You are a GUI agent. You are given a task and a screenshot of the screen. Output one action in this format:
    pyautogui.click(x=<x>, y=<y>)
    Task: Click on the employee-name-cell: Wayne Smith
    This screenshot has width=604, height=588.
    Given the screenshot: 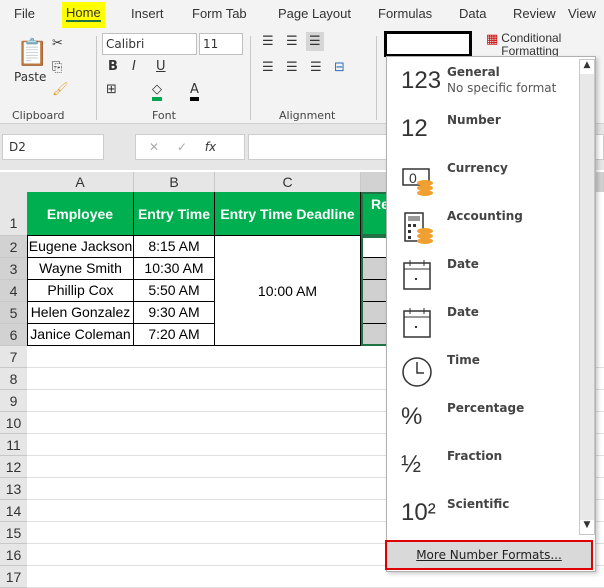 What is the action you would take?
    pyautogui.click(x=80, y=269)
    